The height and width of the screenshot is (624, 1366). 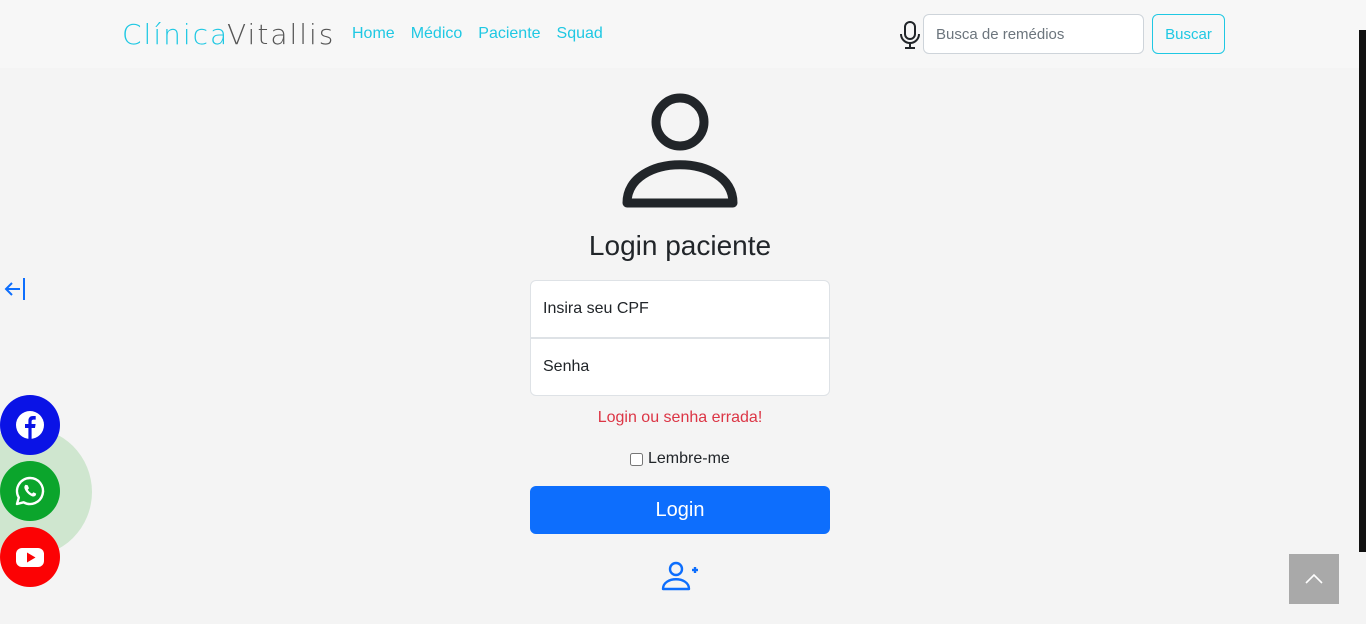 I want to click on password-field, so click(x=680, y=367).